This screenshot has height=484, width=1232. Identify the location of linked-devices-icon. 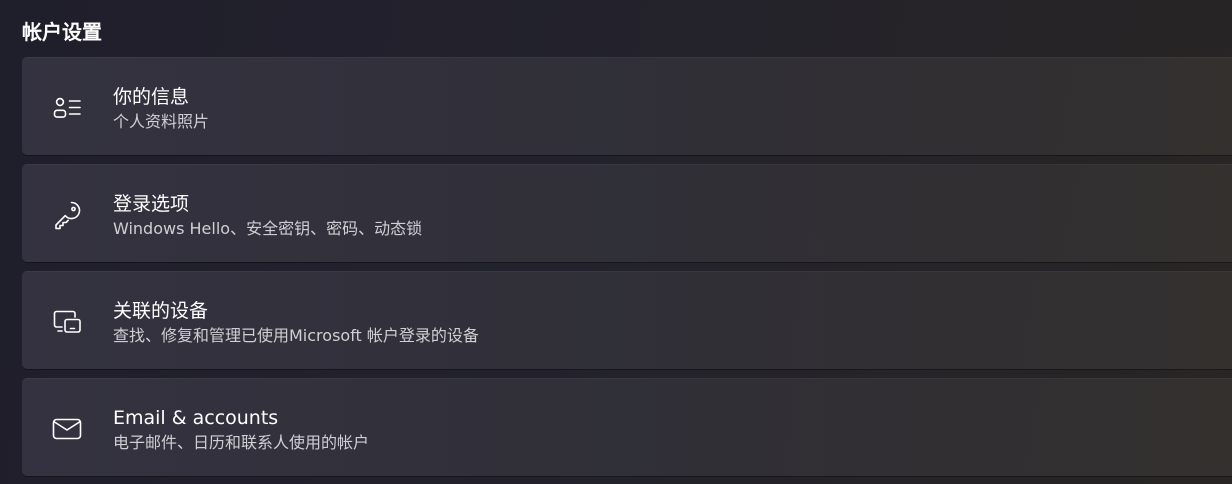
(67, 322).